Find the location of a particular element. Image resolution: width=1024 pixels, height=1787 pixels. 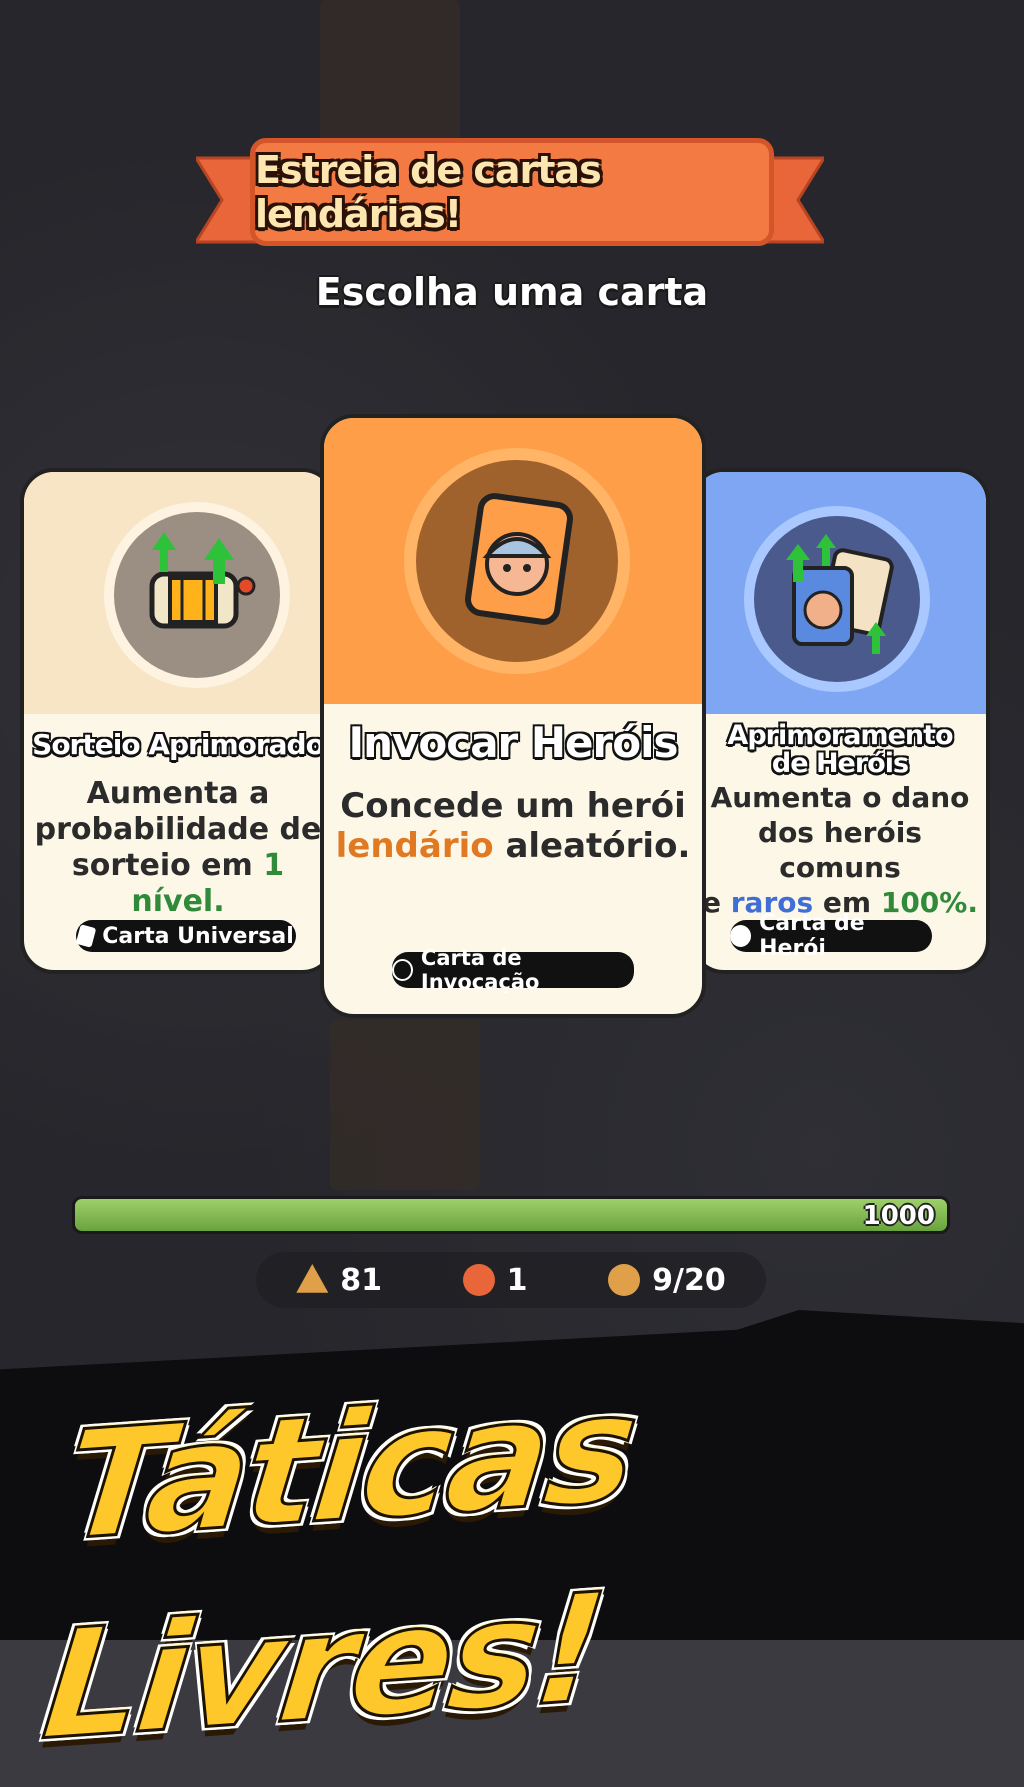

gems-counter: 81 is located at coordinates (339, 1280).